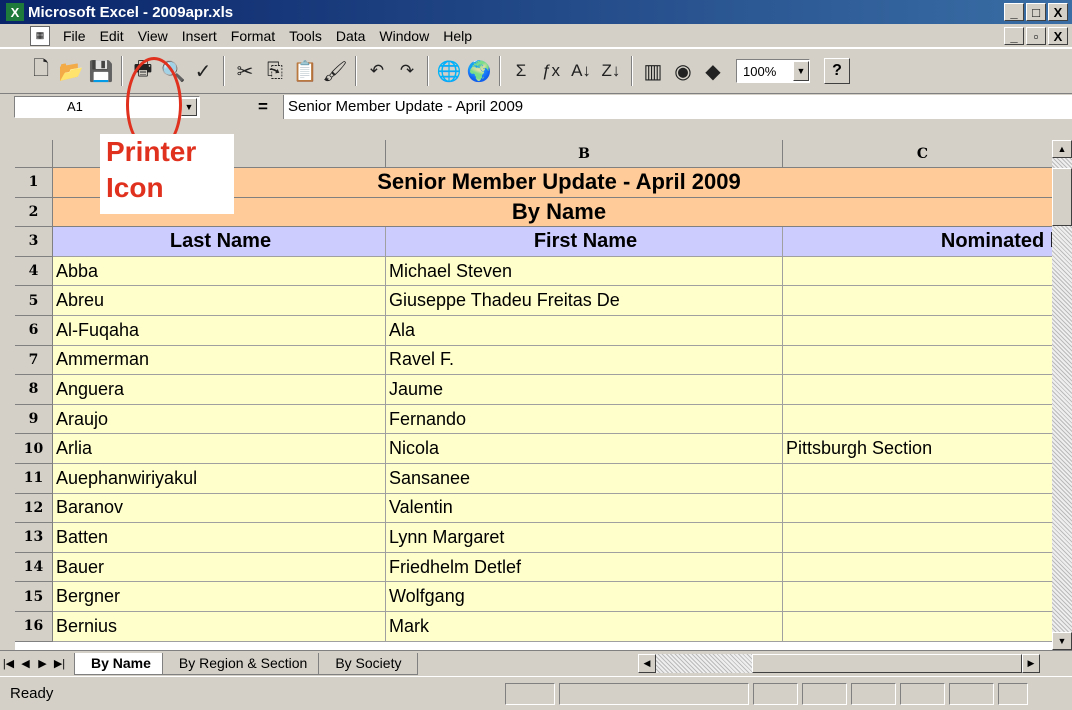 Image resolution: width=1072 pixels, height=710 pixels. Describe the element at coordinates (584, 627) in the screenshot. I see `cell-first-name: Mark` at that location.